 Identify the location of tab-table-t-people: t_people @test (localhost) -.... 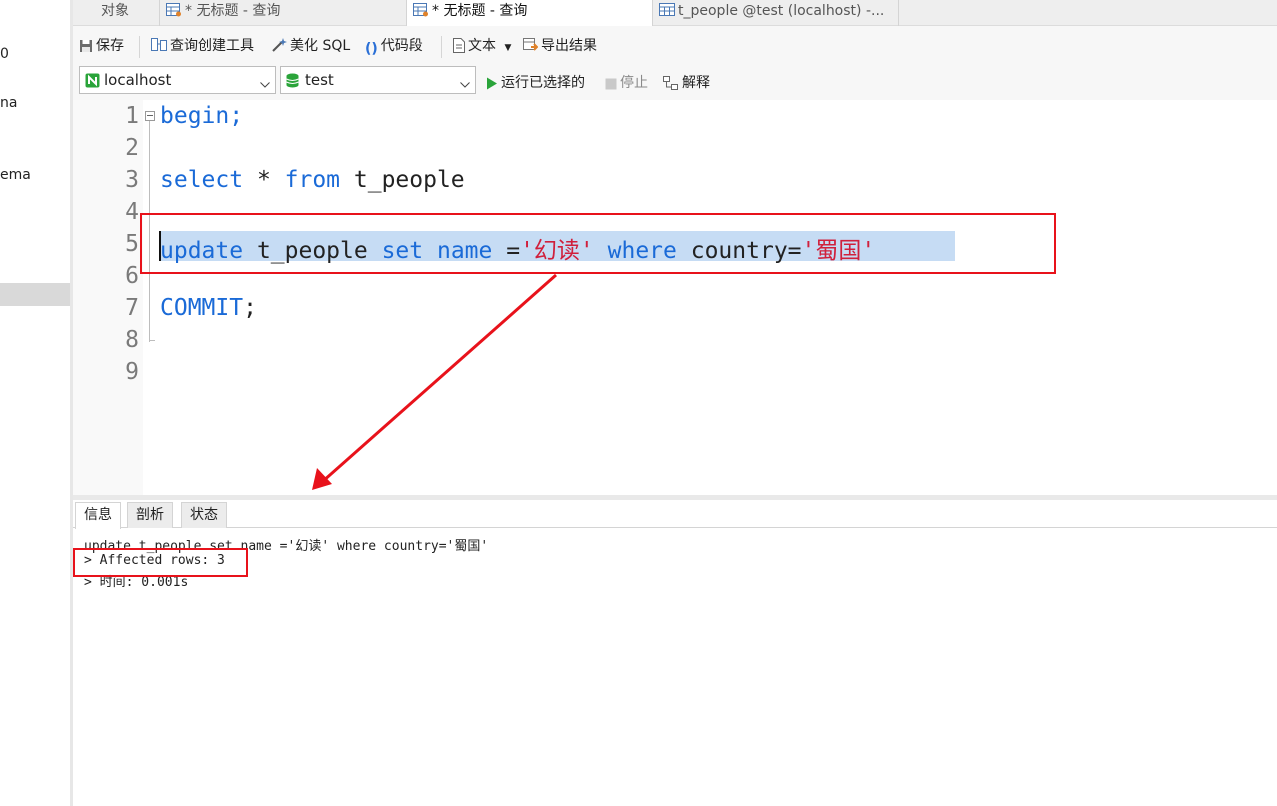
(776, 13).